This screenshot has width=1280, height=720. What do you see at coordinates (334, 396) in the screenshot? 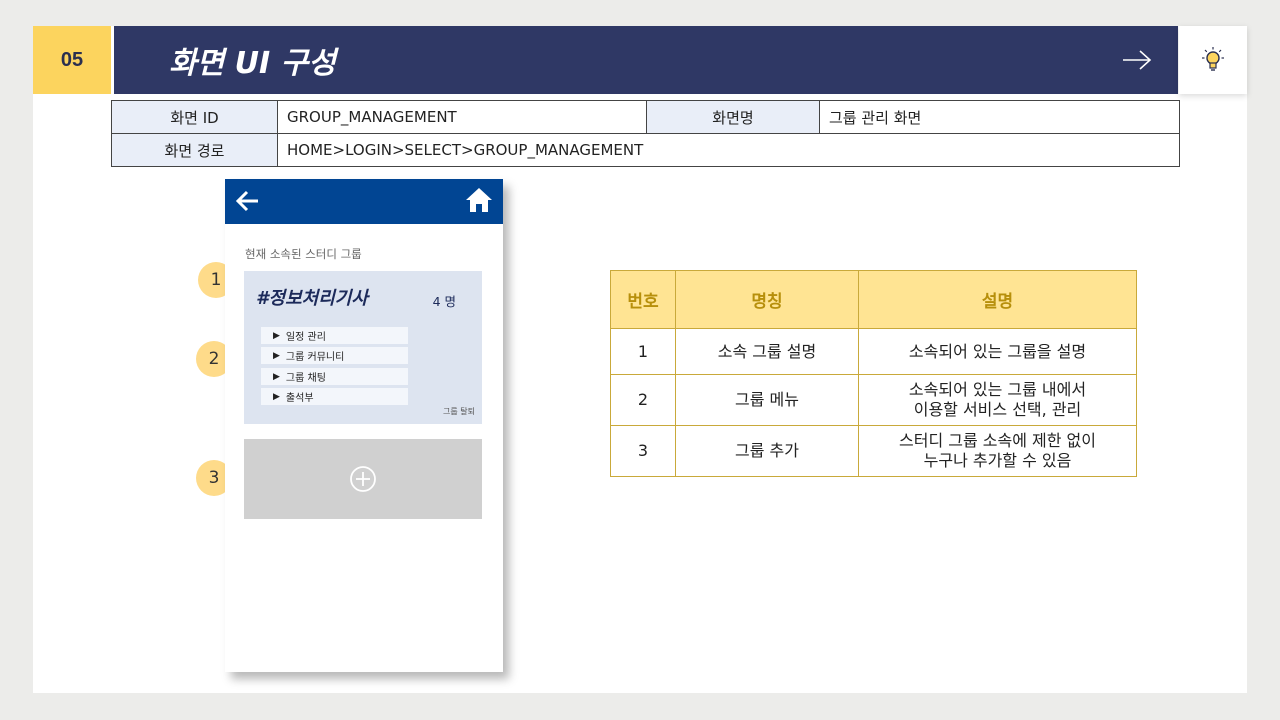
I see `menu-item-attendance: ▶ 출석부` at bounding box center [334, 396].